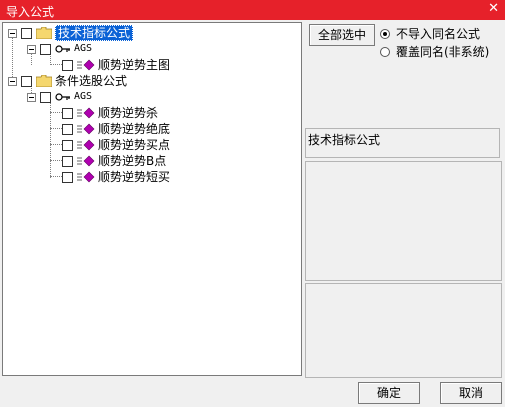 The width and height of the screenshot is (505, 407). What do you see at coordinates (438, 34) in the screenshot?
I see `option-label: 不导入同名公式` at bounding box center [438, 34].